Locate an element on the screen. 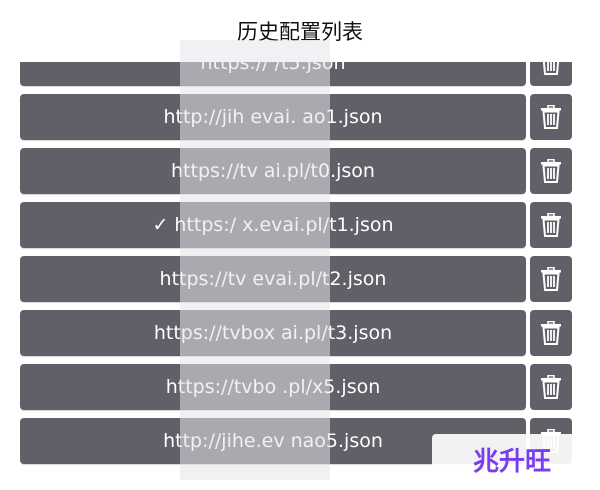 Image resolution: width=600 pixels, height=490 pixels. watermark-logo: 兆升旺 is located at coordinates (512, 459).